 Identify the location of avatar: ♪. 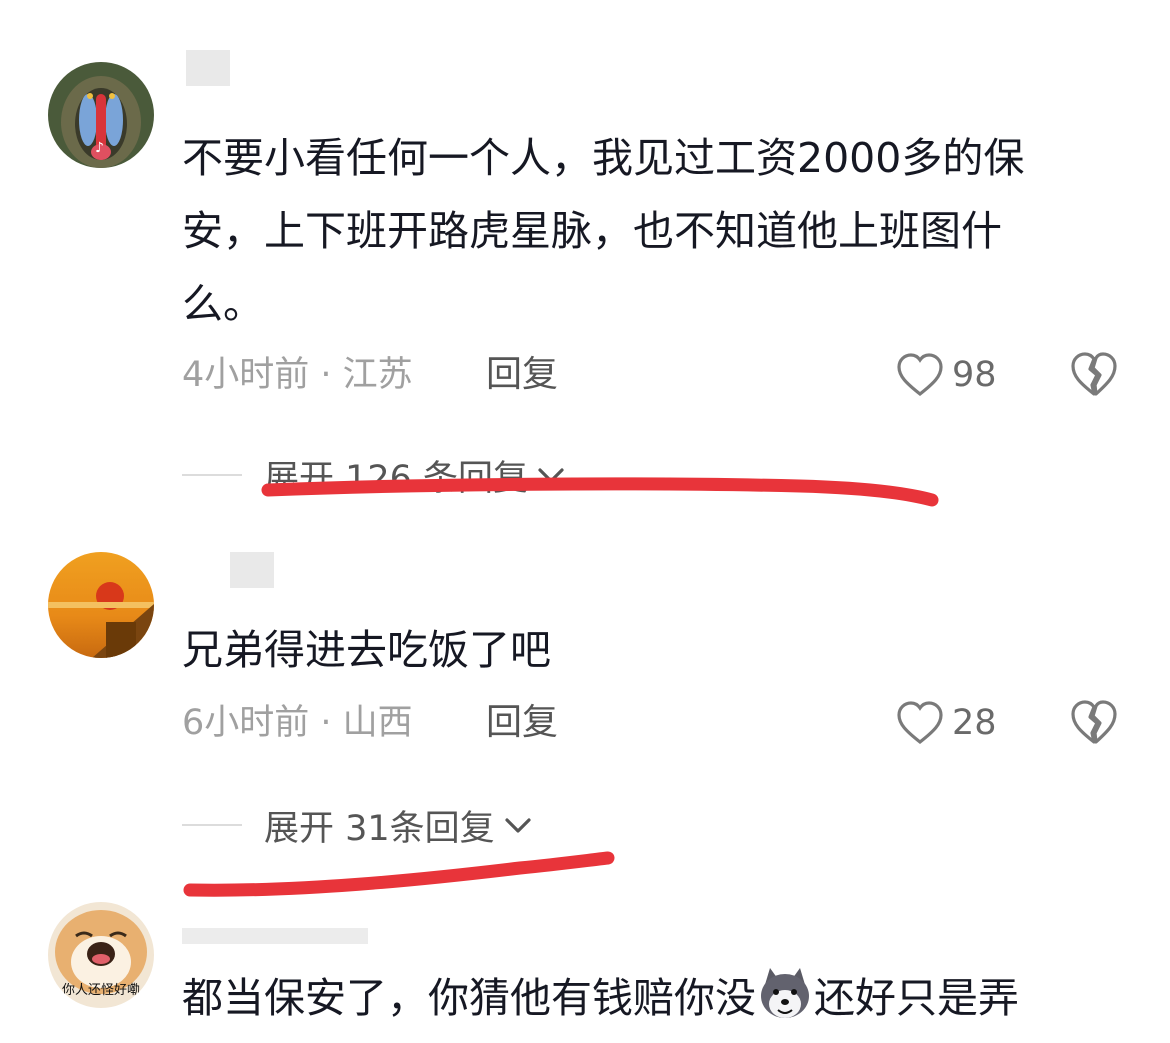
(101, 115).